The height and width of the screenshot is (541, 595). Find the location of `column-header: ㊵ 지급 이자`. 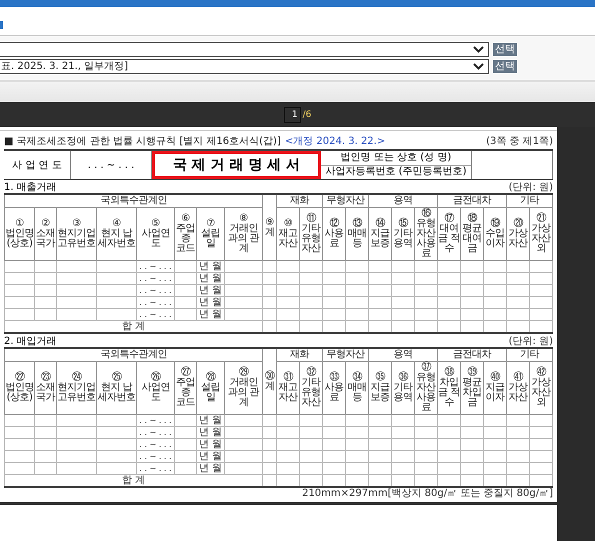

column-header: ㊵ 지급 이자 is located at coordinates (495, 388).